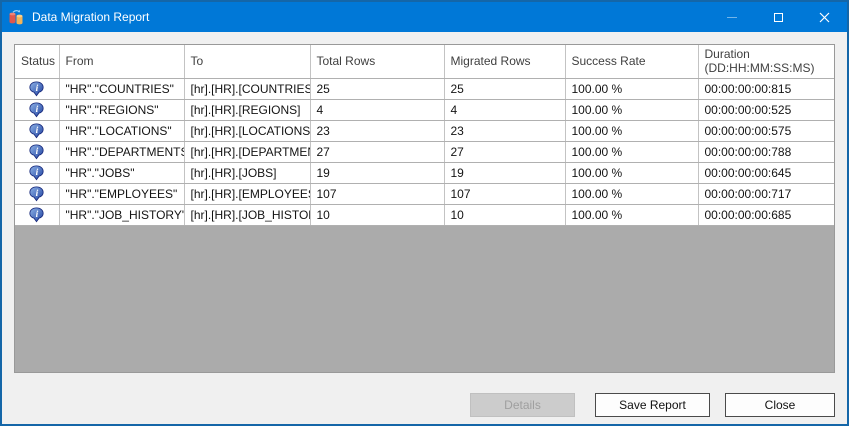 The height and width of the screenshot is (426, 849). What do you see at coordinates (247, 89) in the screenshot?
I see `to-cell: [hr].[HR].[COUNTRIES]` at bounding box center [247, 89].